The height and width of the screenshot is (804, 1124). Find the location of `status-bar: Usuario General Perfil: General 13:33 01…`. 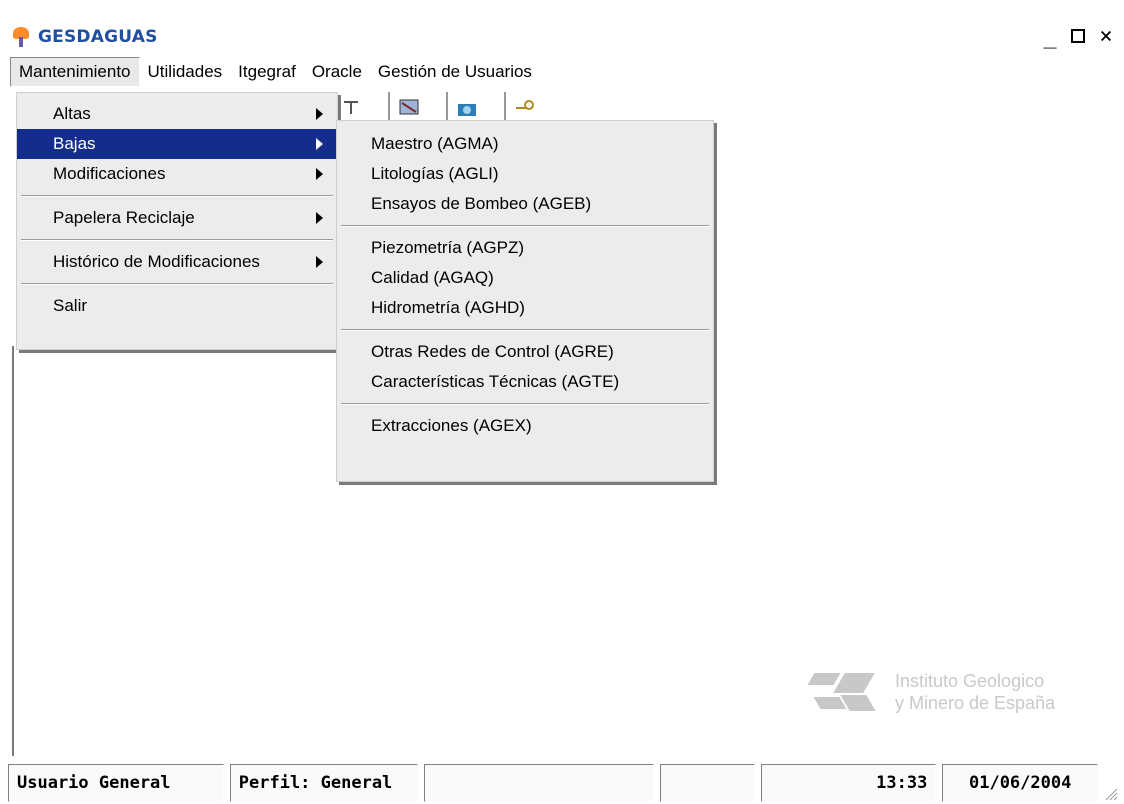

status-bar: Usuario General Perfil: General 13:33 01… is located at coordinates (563, 783).